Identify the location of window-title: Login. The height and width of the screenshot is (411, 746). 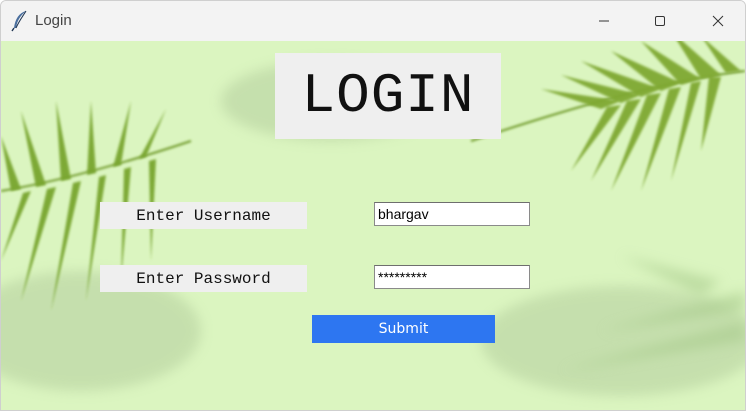
(53, 20).